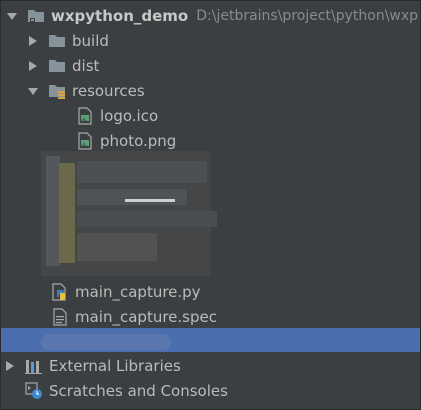 This screenshot has height=410, width=421. I want to click on tree-row-dist: dist, so click(210, 65).